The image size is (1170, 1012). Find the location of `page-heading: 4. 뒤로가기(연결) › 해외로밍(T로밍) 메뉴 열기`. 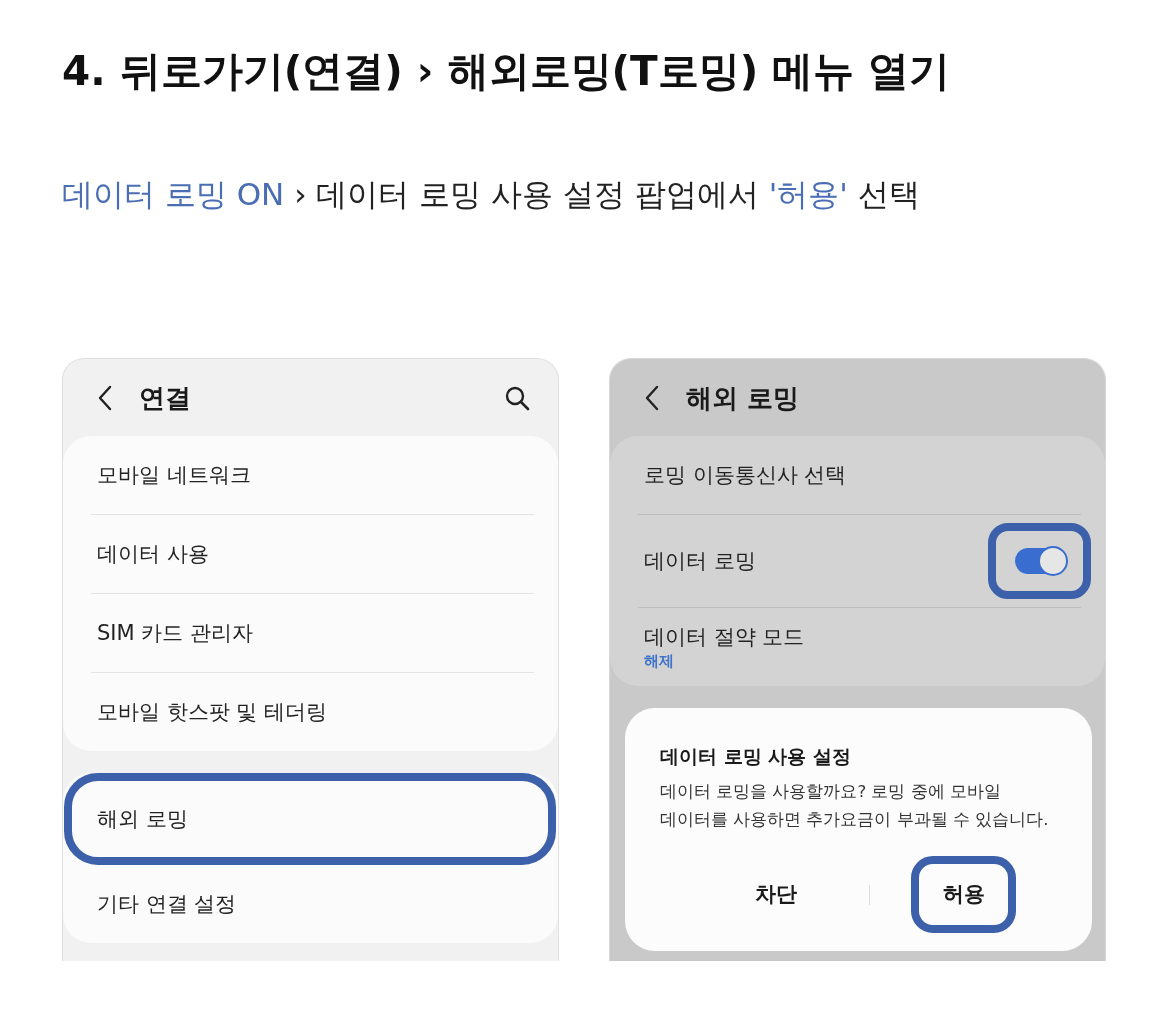

page-heading: 4. 뒤로가기(연결) › 해외로밍(T로밍) 메뉴 열기 is located at coordinates (506, 71).